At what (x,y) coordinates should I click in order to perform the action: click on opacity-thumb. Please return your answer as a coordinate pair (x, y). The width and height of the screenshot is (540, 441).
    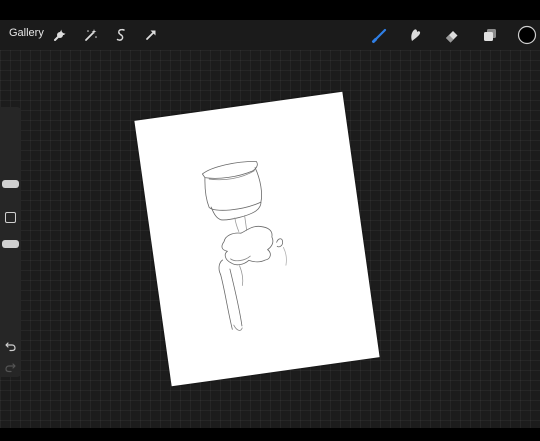
    Looking at the image, I should click on (10, 244).